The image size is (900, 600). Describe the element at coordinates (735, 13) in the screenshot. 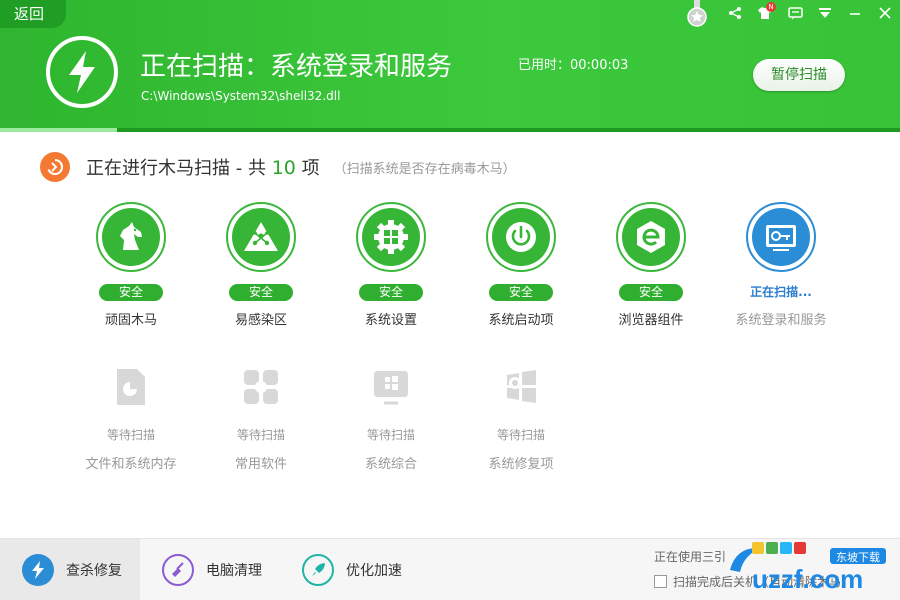

I see `share-icon` at that location.